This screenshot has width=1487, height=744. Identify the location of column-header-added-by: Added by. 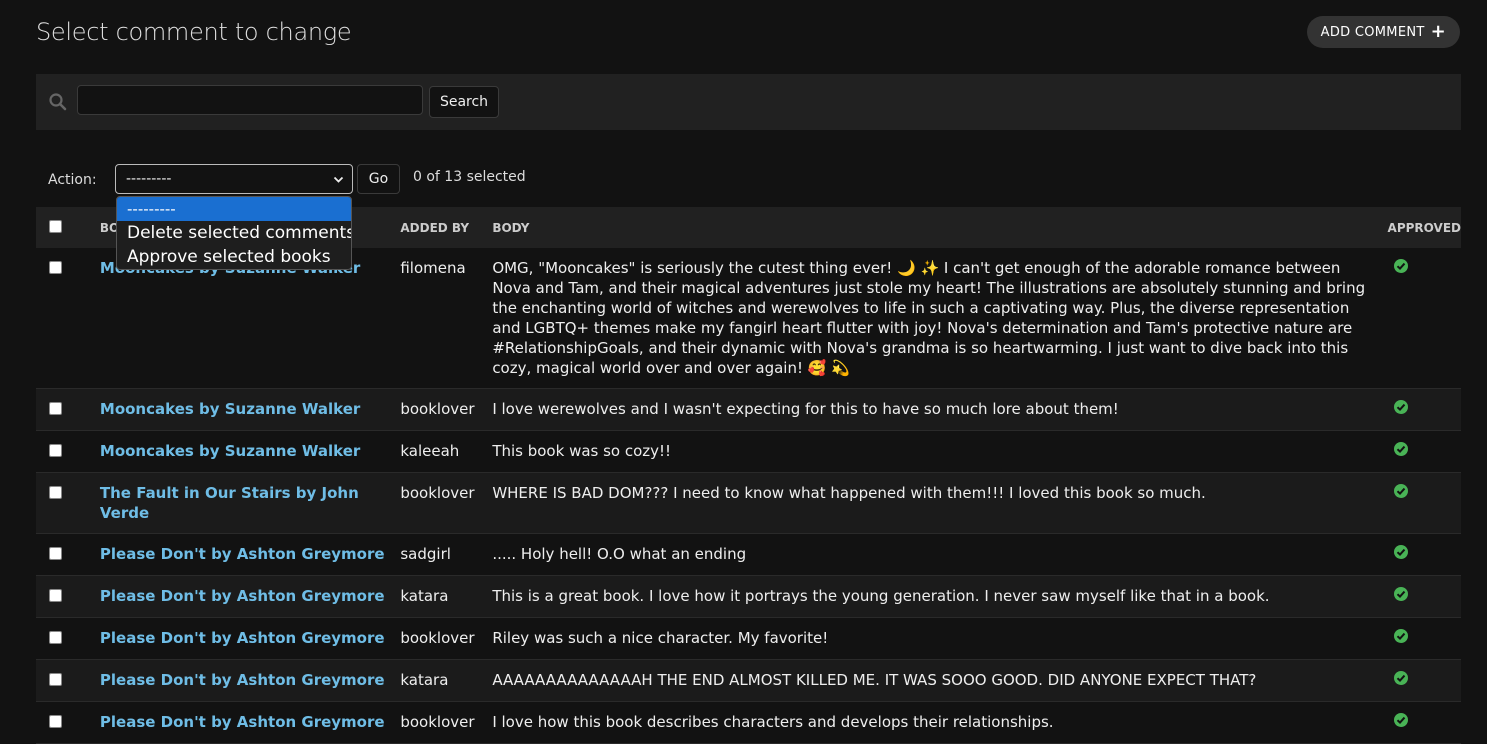
(446, 227).